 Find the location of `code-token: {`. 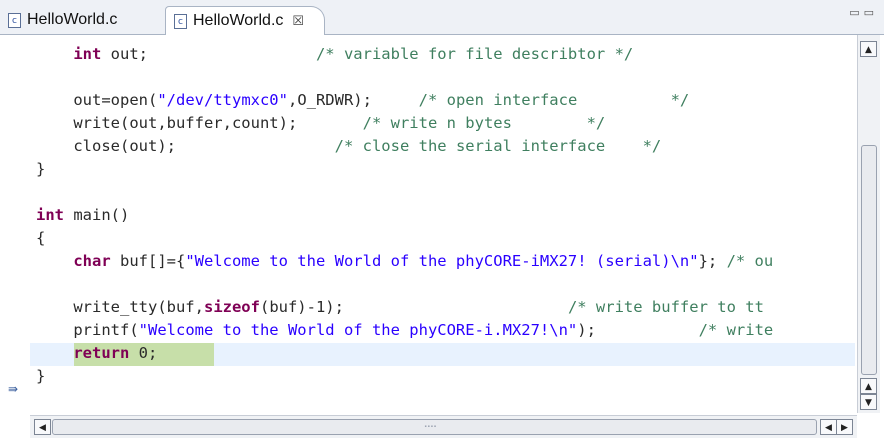

code-token: { is located at coordinates (41, 238).